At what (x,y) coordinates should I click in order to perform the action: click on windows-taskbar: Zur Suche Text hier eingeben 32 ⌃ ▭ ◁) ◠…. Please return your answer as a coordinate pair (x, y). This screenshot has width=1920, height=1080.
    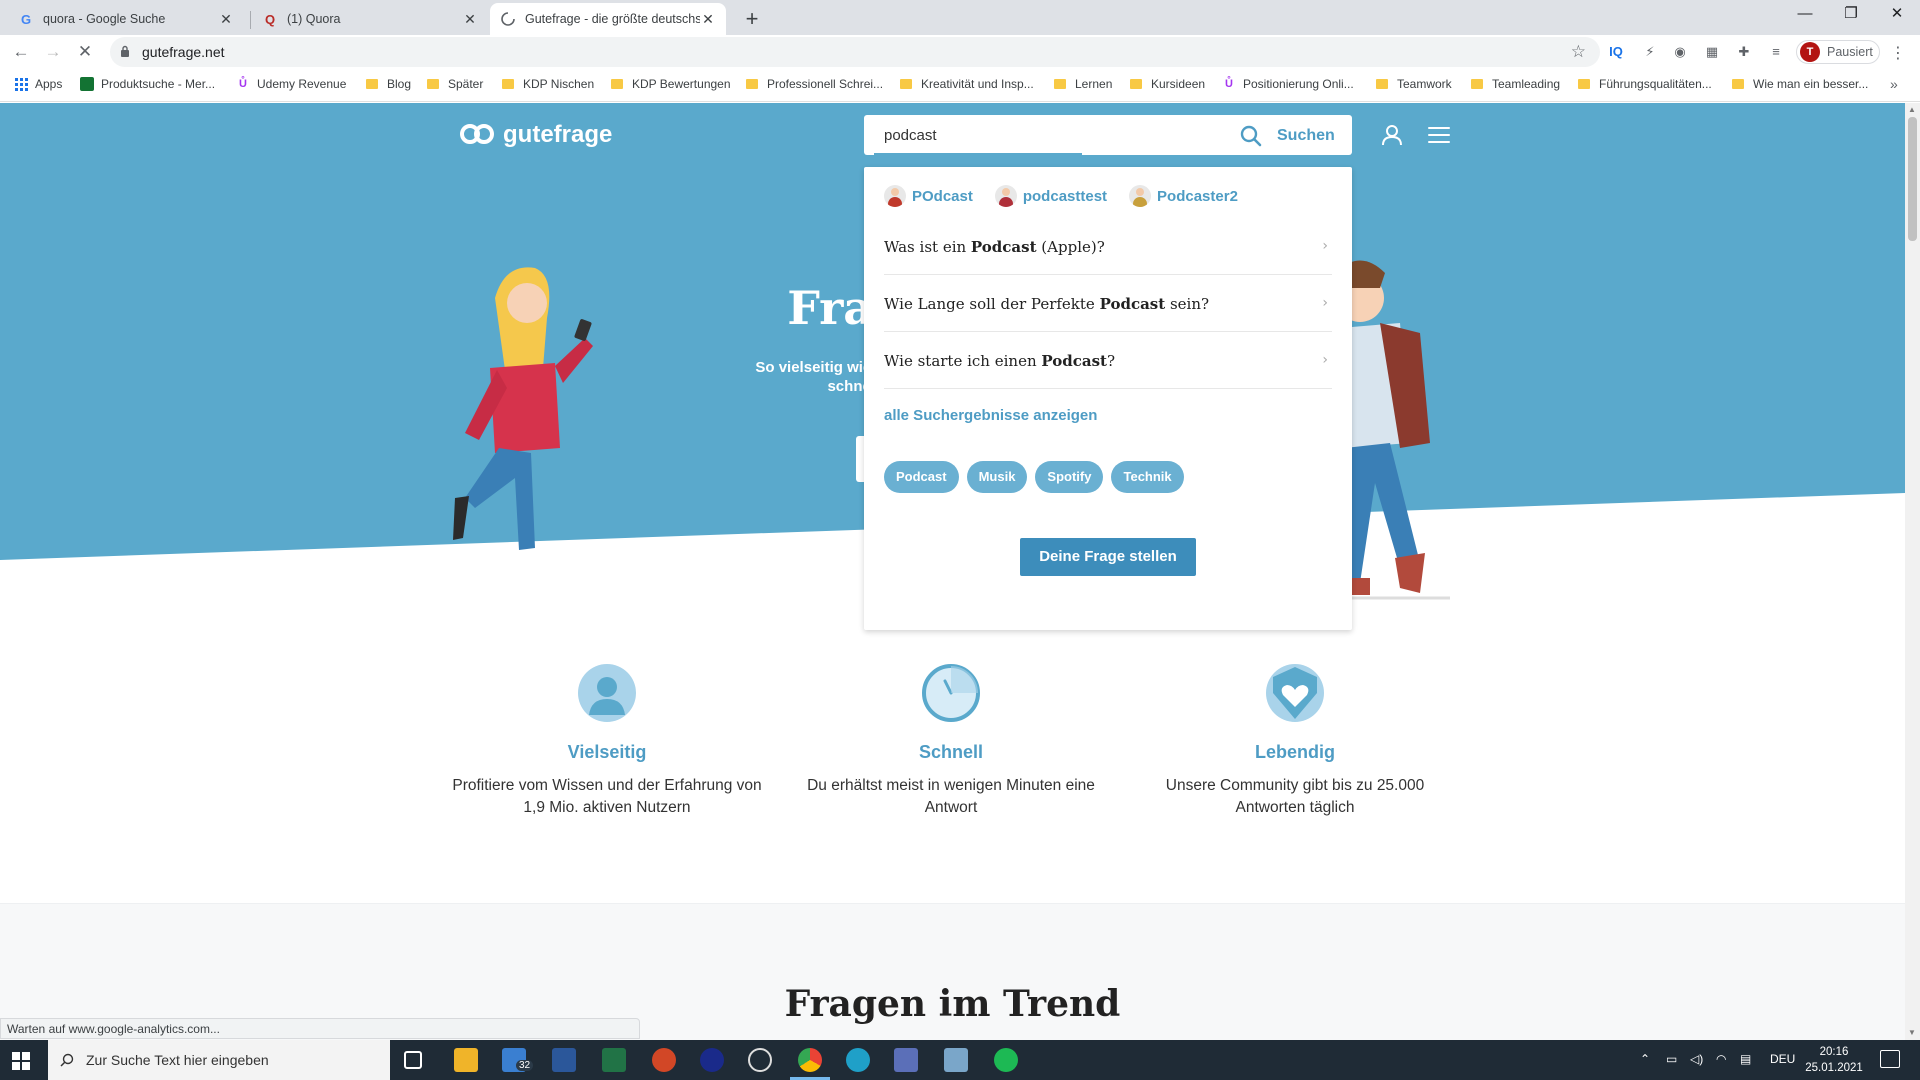
    Looking at the image, I should click on (960, 1060).